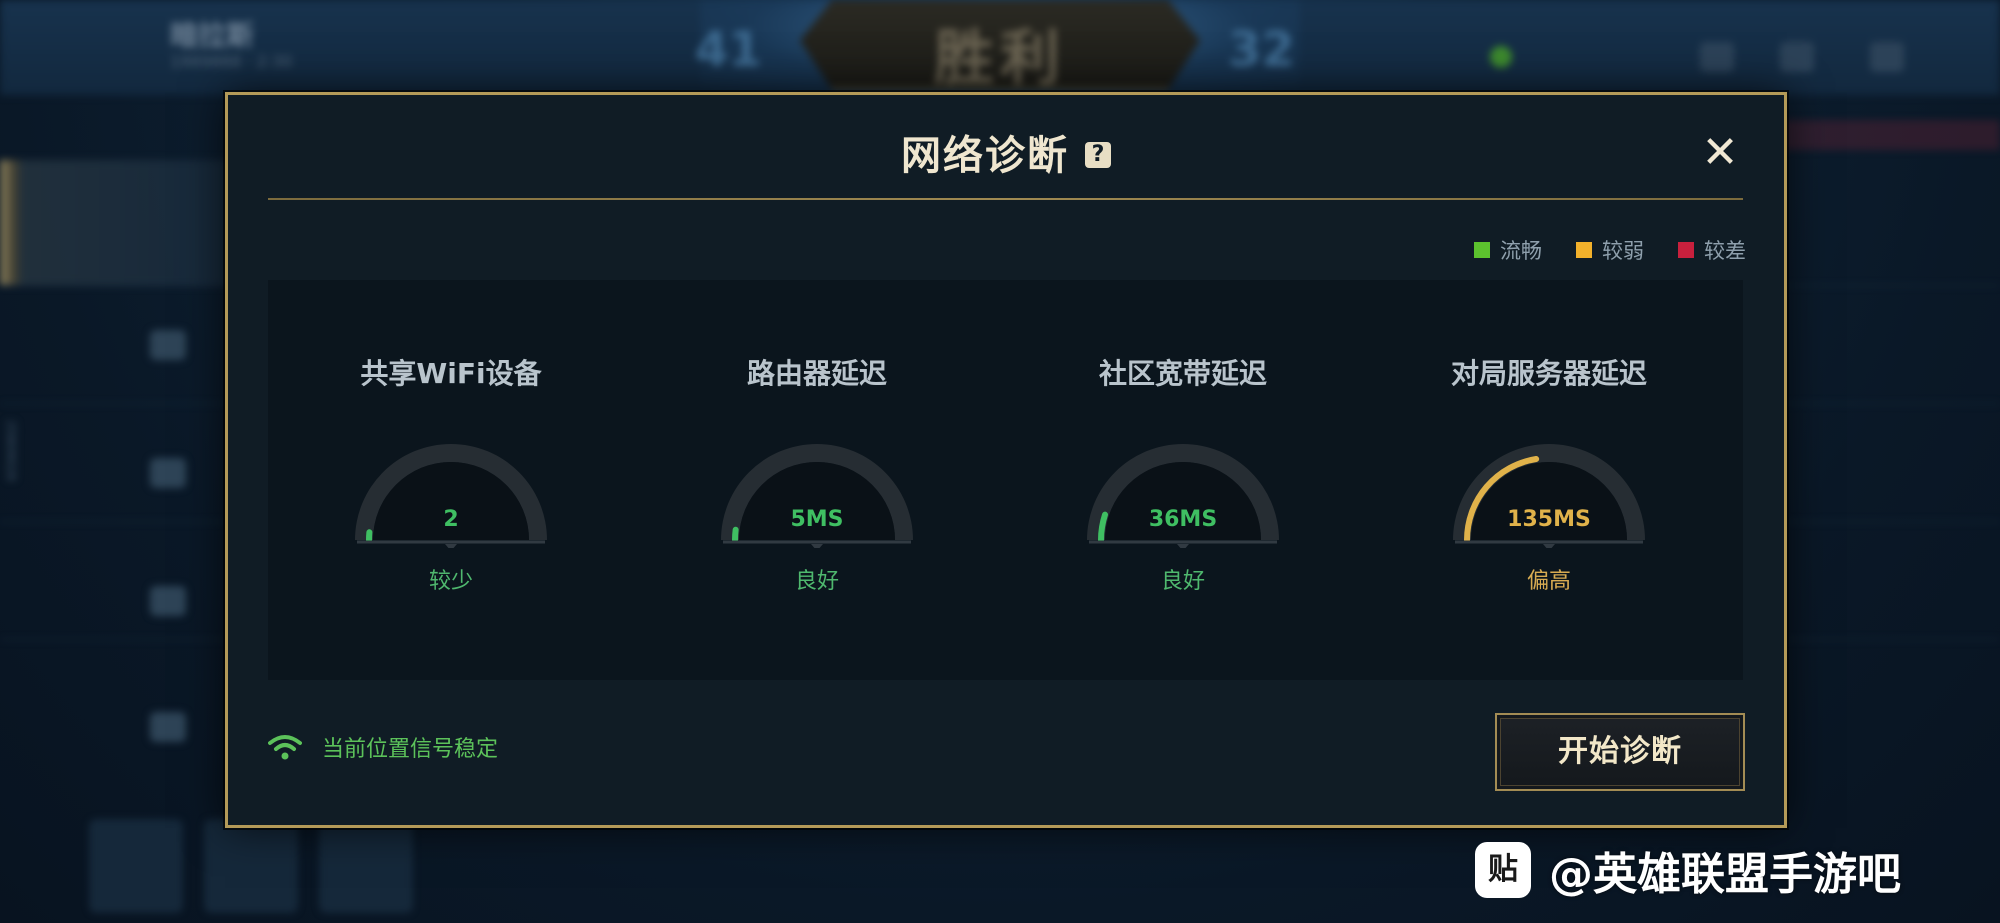 The width and height of the screenshot is (2000, 923). What do you see at coordinates (1890, 135) in the screenshot?
I see `bg-right-strip` at bounding box center [1890, 135].